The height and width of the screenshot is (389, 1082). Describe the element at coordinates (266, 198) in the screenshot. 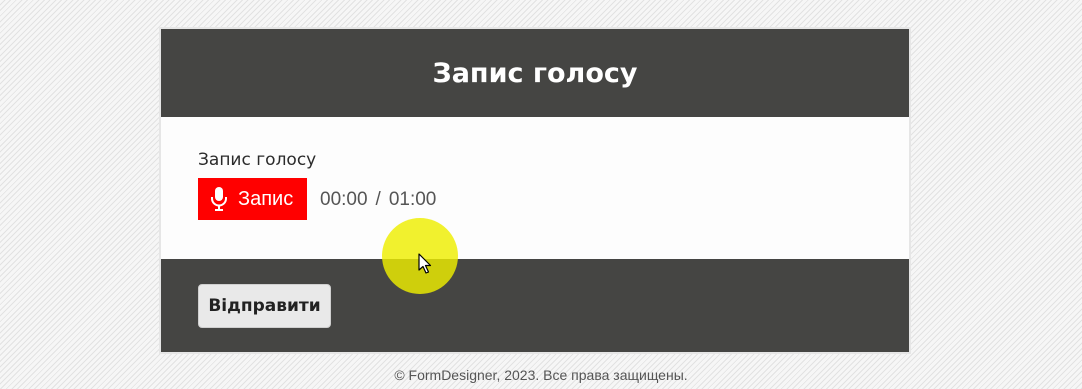

I see `record-button-label: Запис` at that location.